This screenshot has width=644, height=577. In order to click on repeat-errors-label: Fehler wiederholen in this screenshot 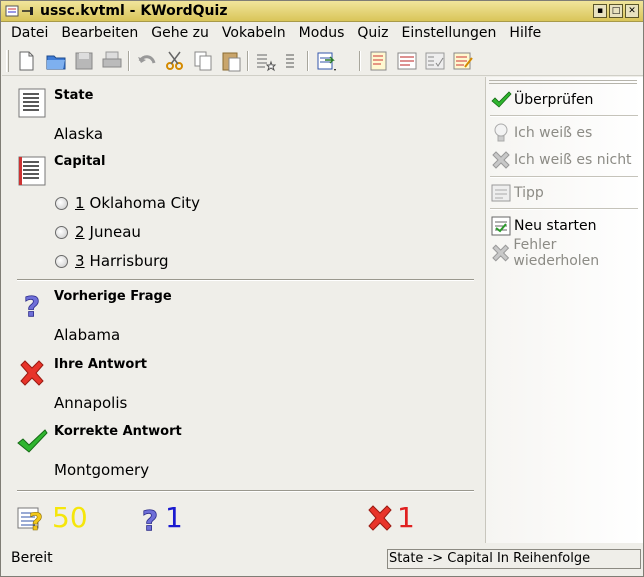, I will do `click(556, 253)`.